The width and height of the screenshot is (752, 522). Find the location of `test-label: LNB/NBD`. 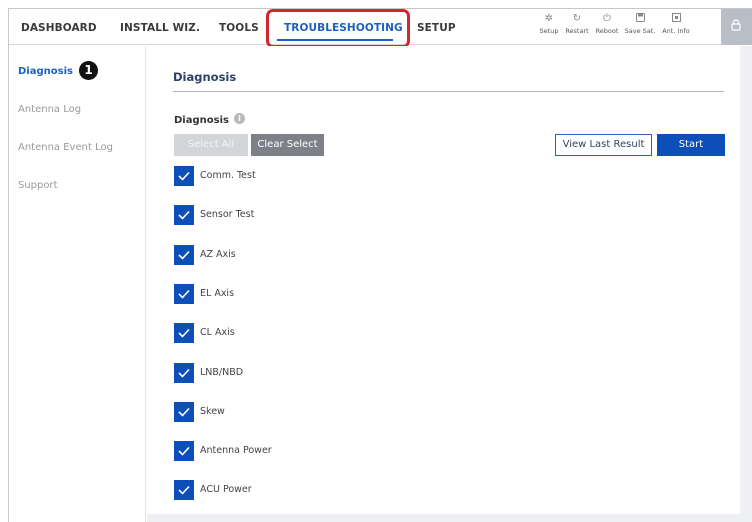

test-label: LNB/NBD is located at coordinates (222, 372).